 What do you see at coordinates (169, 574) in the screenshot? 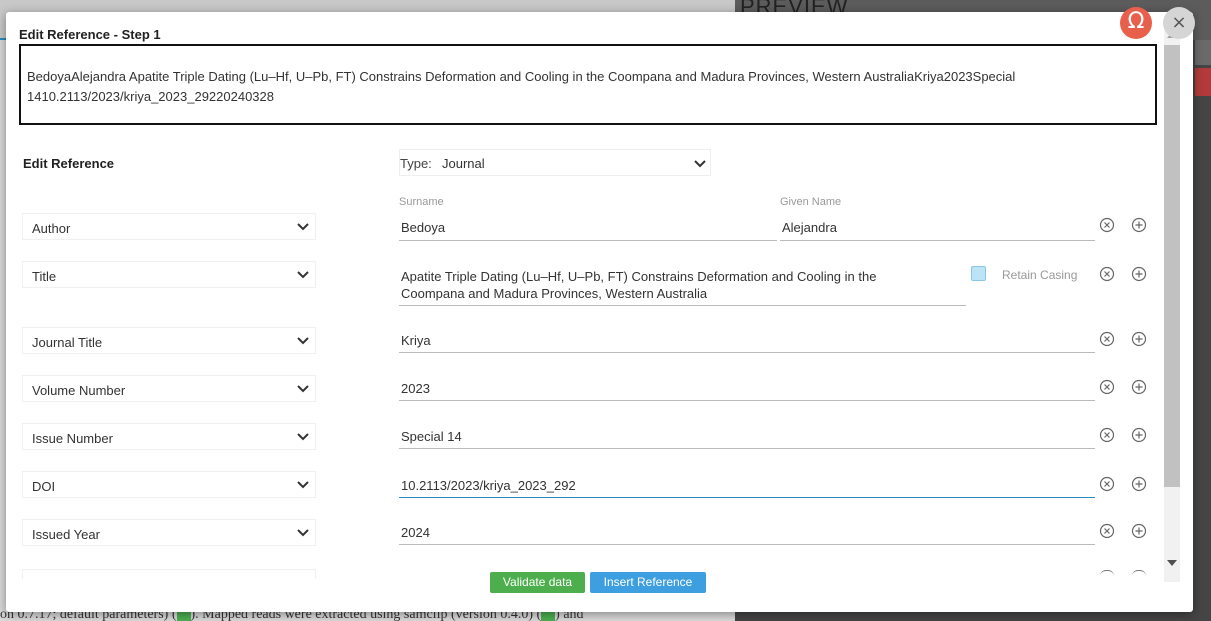
I see `field-select-partial` at bounding box center [169, 574].